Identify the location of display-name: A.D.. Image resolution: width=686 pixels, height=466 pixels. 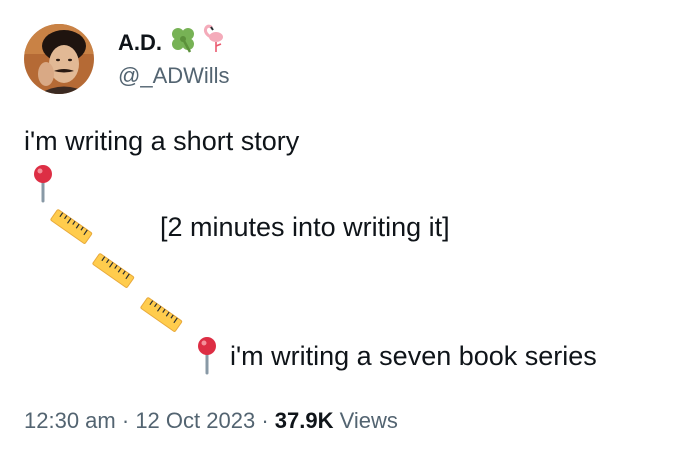
(172, 43).